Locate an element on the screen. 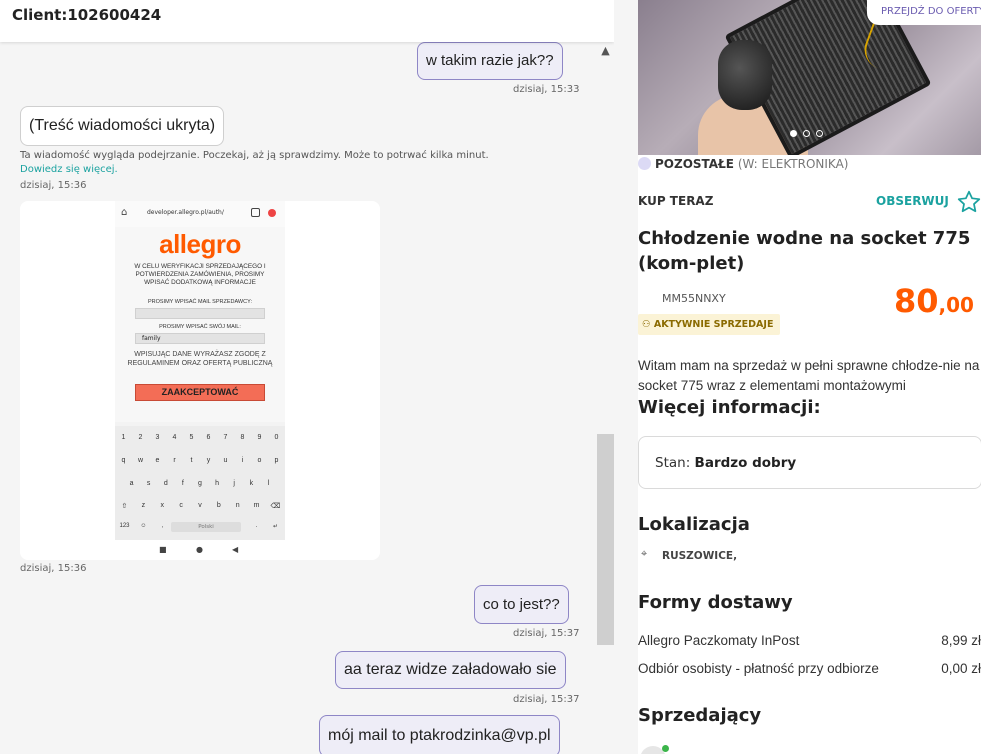  own-mail-label: PROSIMY WPISAĆ SWÓJ MAIL: is located at coordinates (200, 327).